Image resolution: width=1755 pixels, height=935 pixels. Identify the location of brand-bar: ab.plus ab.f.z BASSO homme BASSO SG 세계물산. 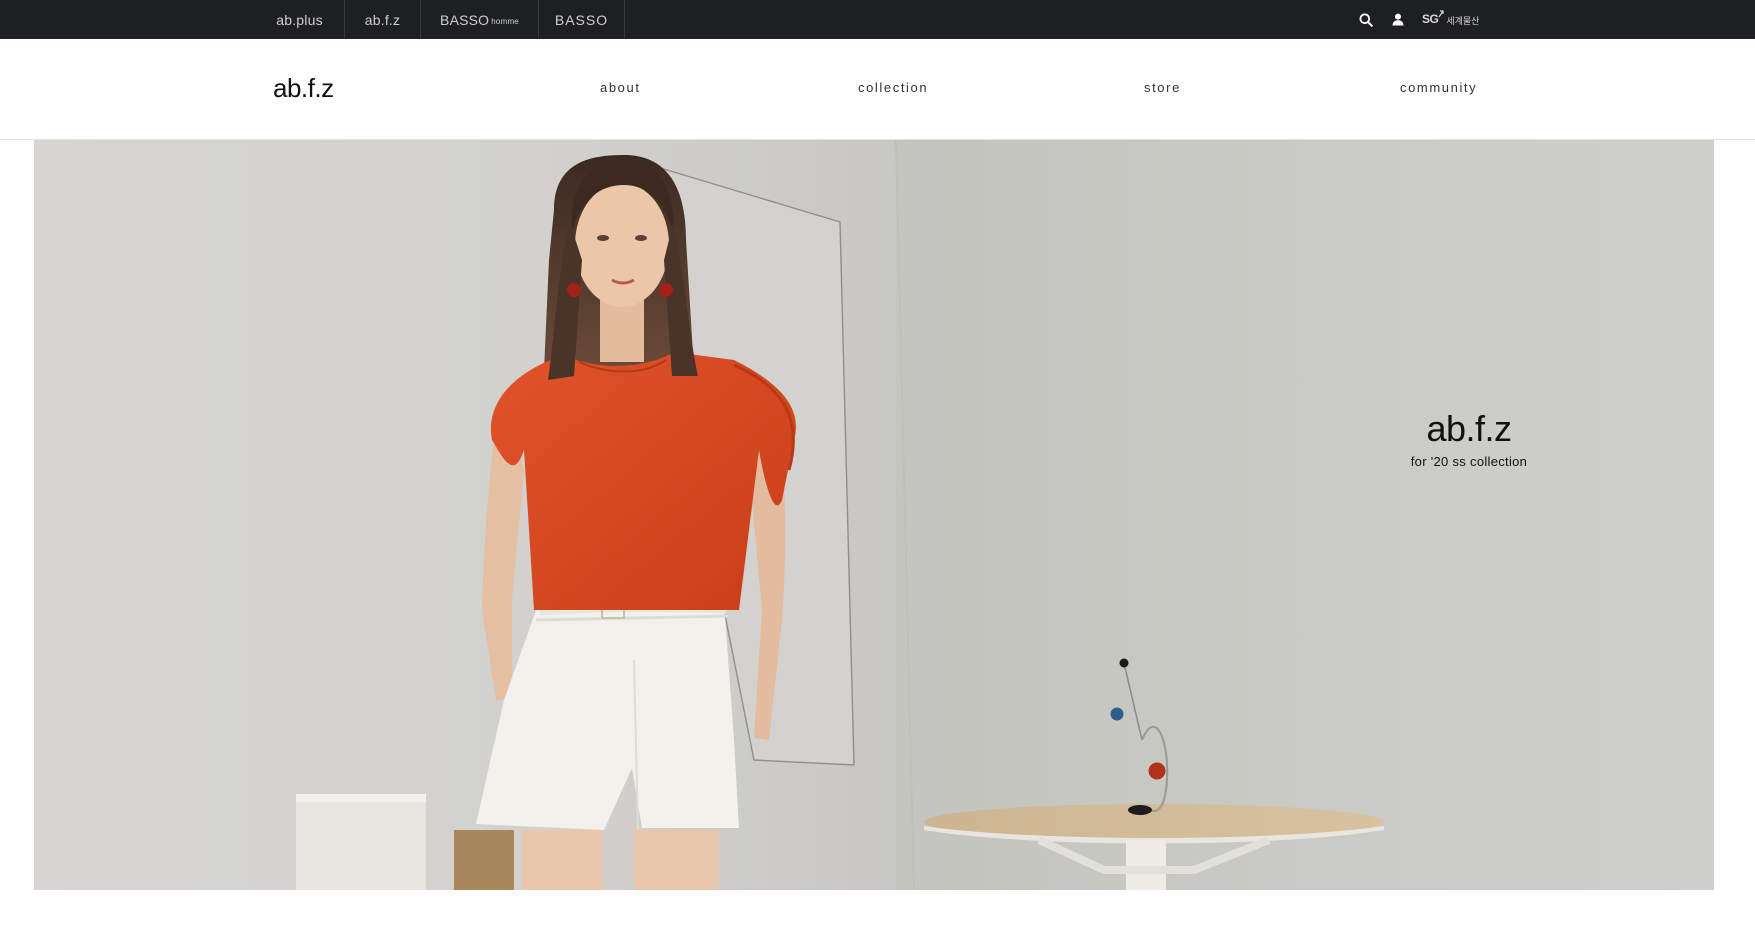
(877, 19).